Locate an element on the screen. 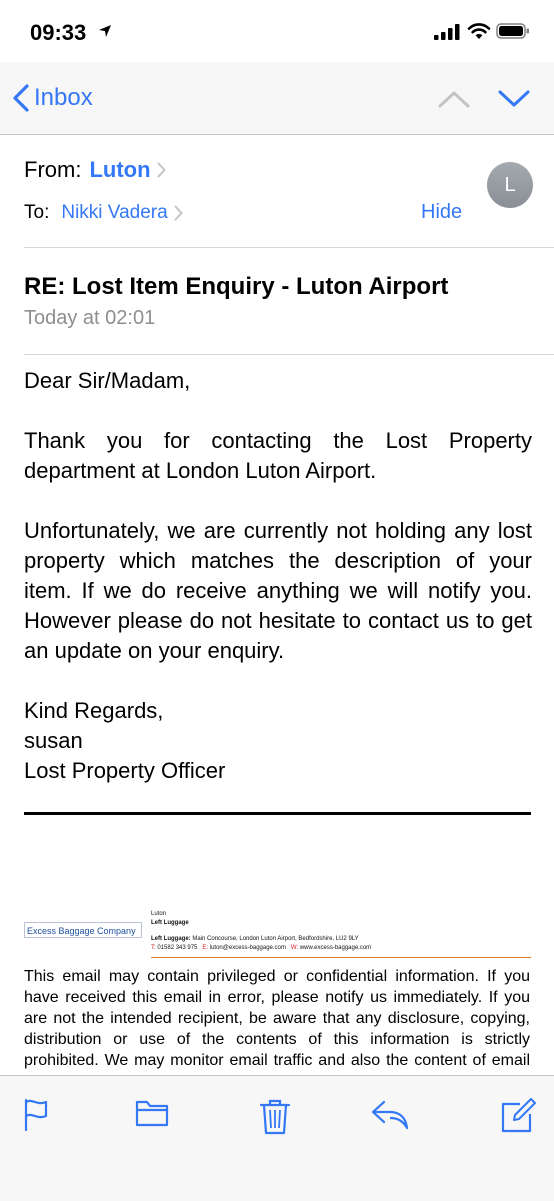 Image resolution: width=554 pixels, height=1201 pixels. location-arrow-icon is located at coordinates (105, 31).